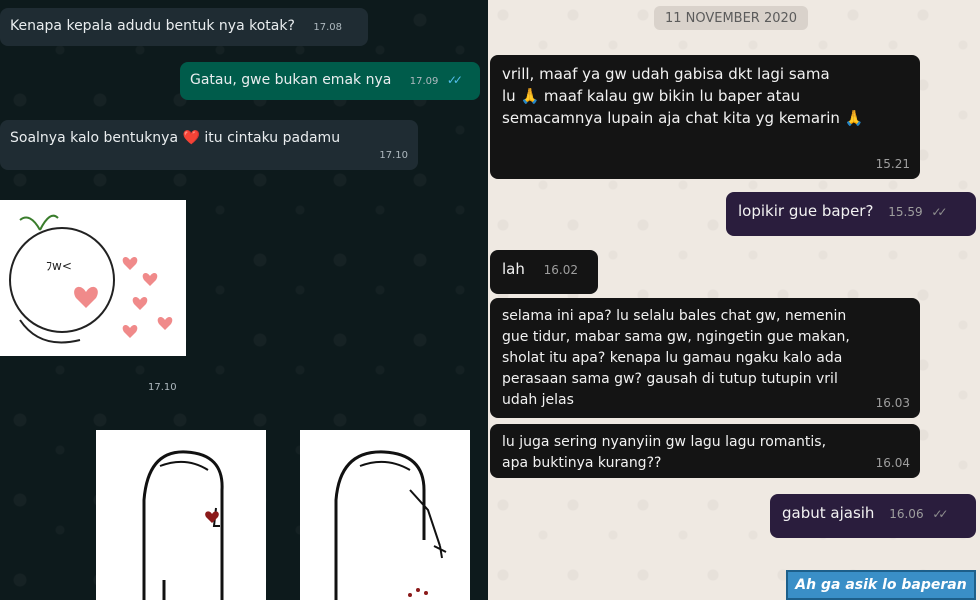 This screenshot has height=600, width=980. Describe the element at coordinates (390, 525) in the screenshot. I see `figure-broken-drawing` at that location.